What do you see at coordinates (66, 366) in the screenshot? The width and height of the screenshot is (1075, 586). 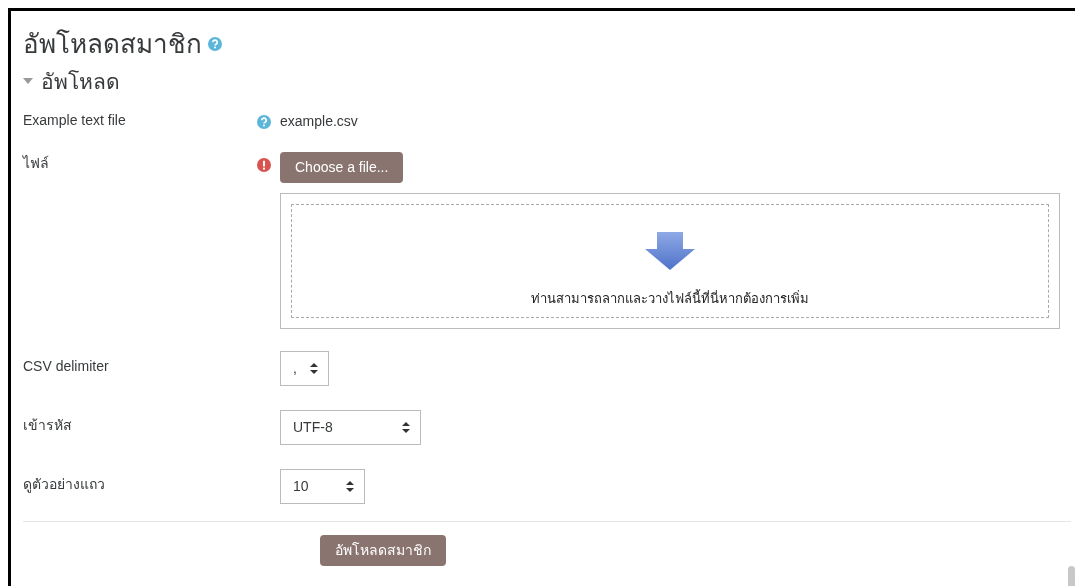 I see `field-label: CSV delimiter` at bounding box center [66, 366].